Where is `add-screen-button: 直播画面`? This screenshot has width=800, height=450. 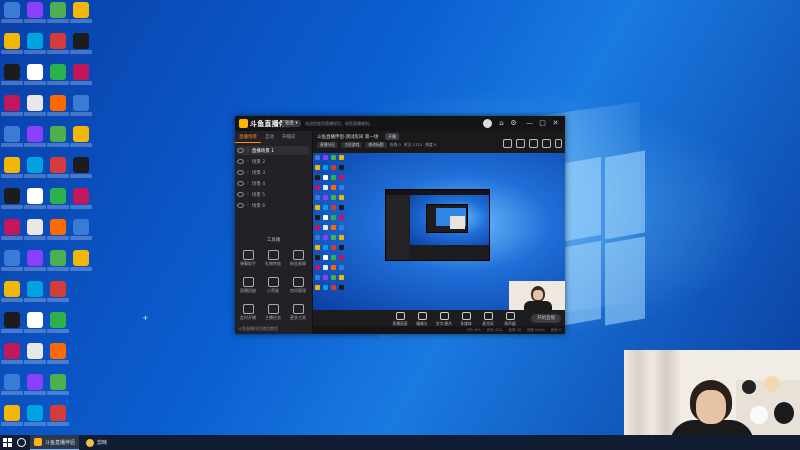 add-screen-button: 直播画面 is located at coordinates (400, 319).